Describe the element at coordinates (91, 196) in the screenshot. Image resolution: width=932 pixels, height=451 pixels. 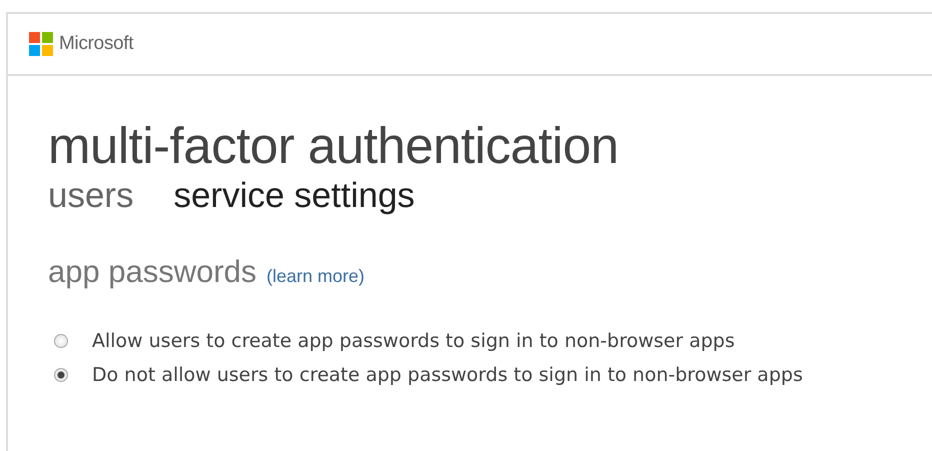
I see `tab: users` at that location.